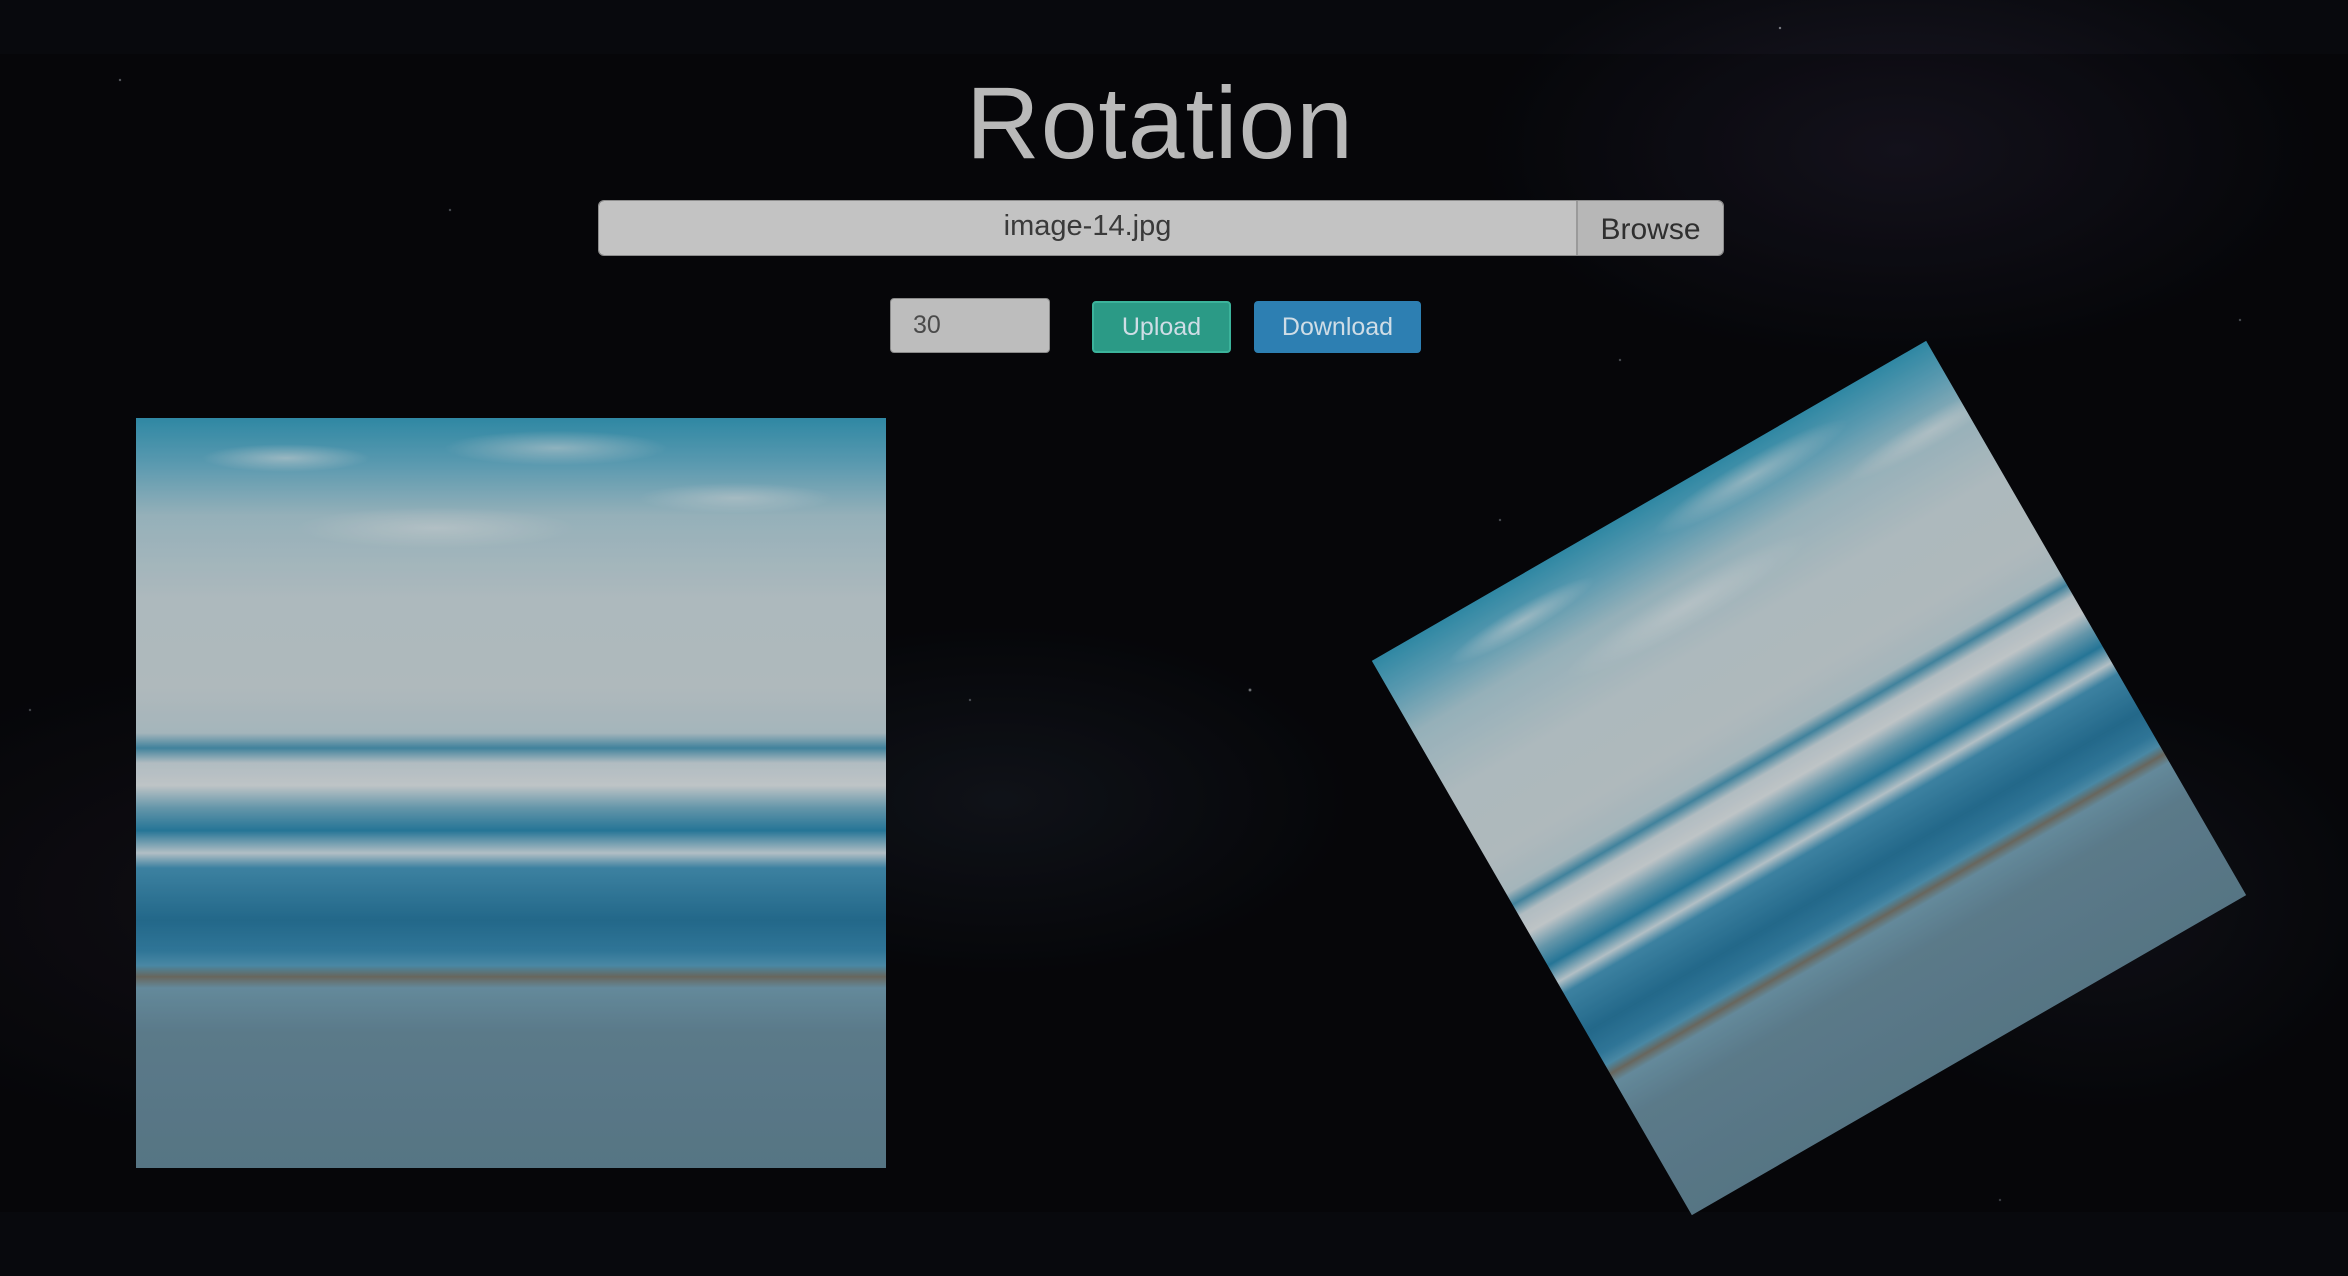 Image resolution: width=2348 pixels, height=1276 pixels. Describe the element at coordinates (970, 325) in the screenshot. I see `rotation-angle-input` at that location.